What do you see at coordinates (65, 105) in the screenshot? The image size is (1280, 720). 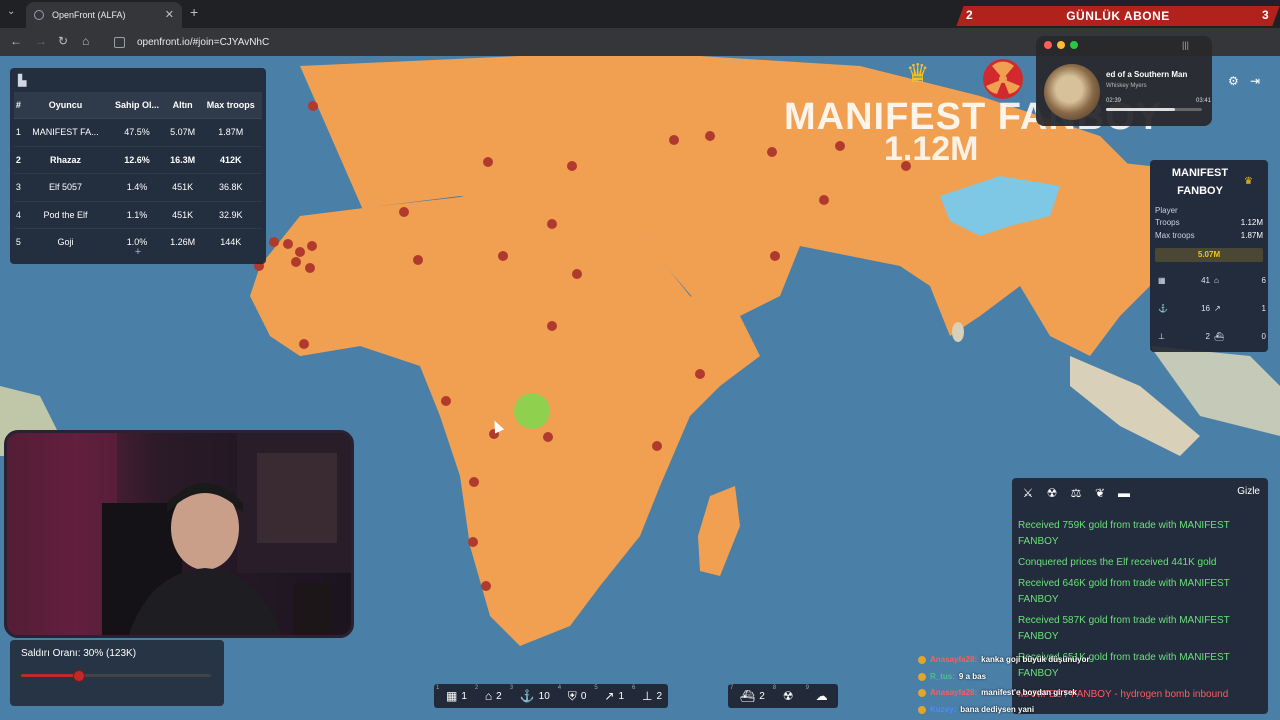 I see `col-player: Oyuncu` at bounding box center [65, 105].